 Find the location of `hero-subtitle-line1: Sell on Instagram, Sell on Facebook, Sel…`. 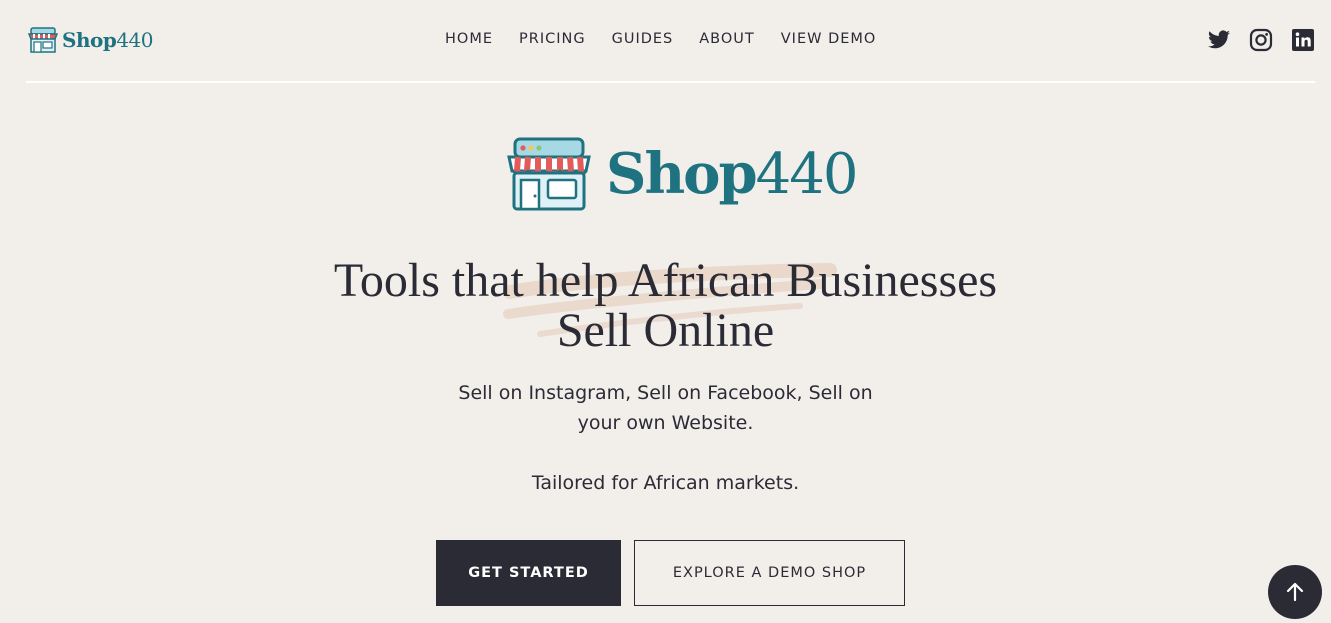

hero-subtitle-line1: Sell on Instagram, Sell on Facebook, Sel… is located at coordinates (665, 393).